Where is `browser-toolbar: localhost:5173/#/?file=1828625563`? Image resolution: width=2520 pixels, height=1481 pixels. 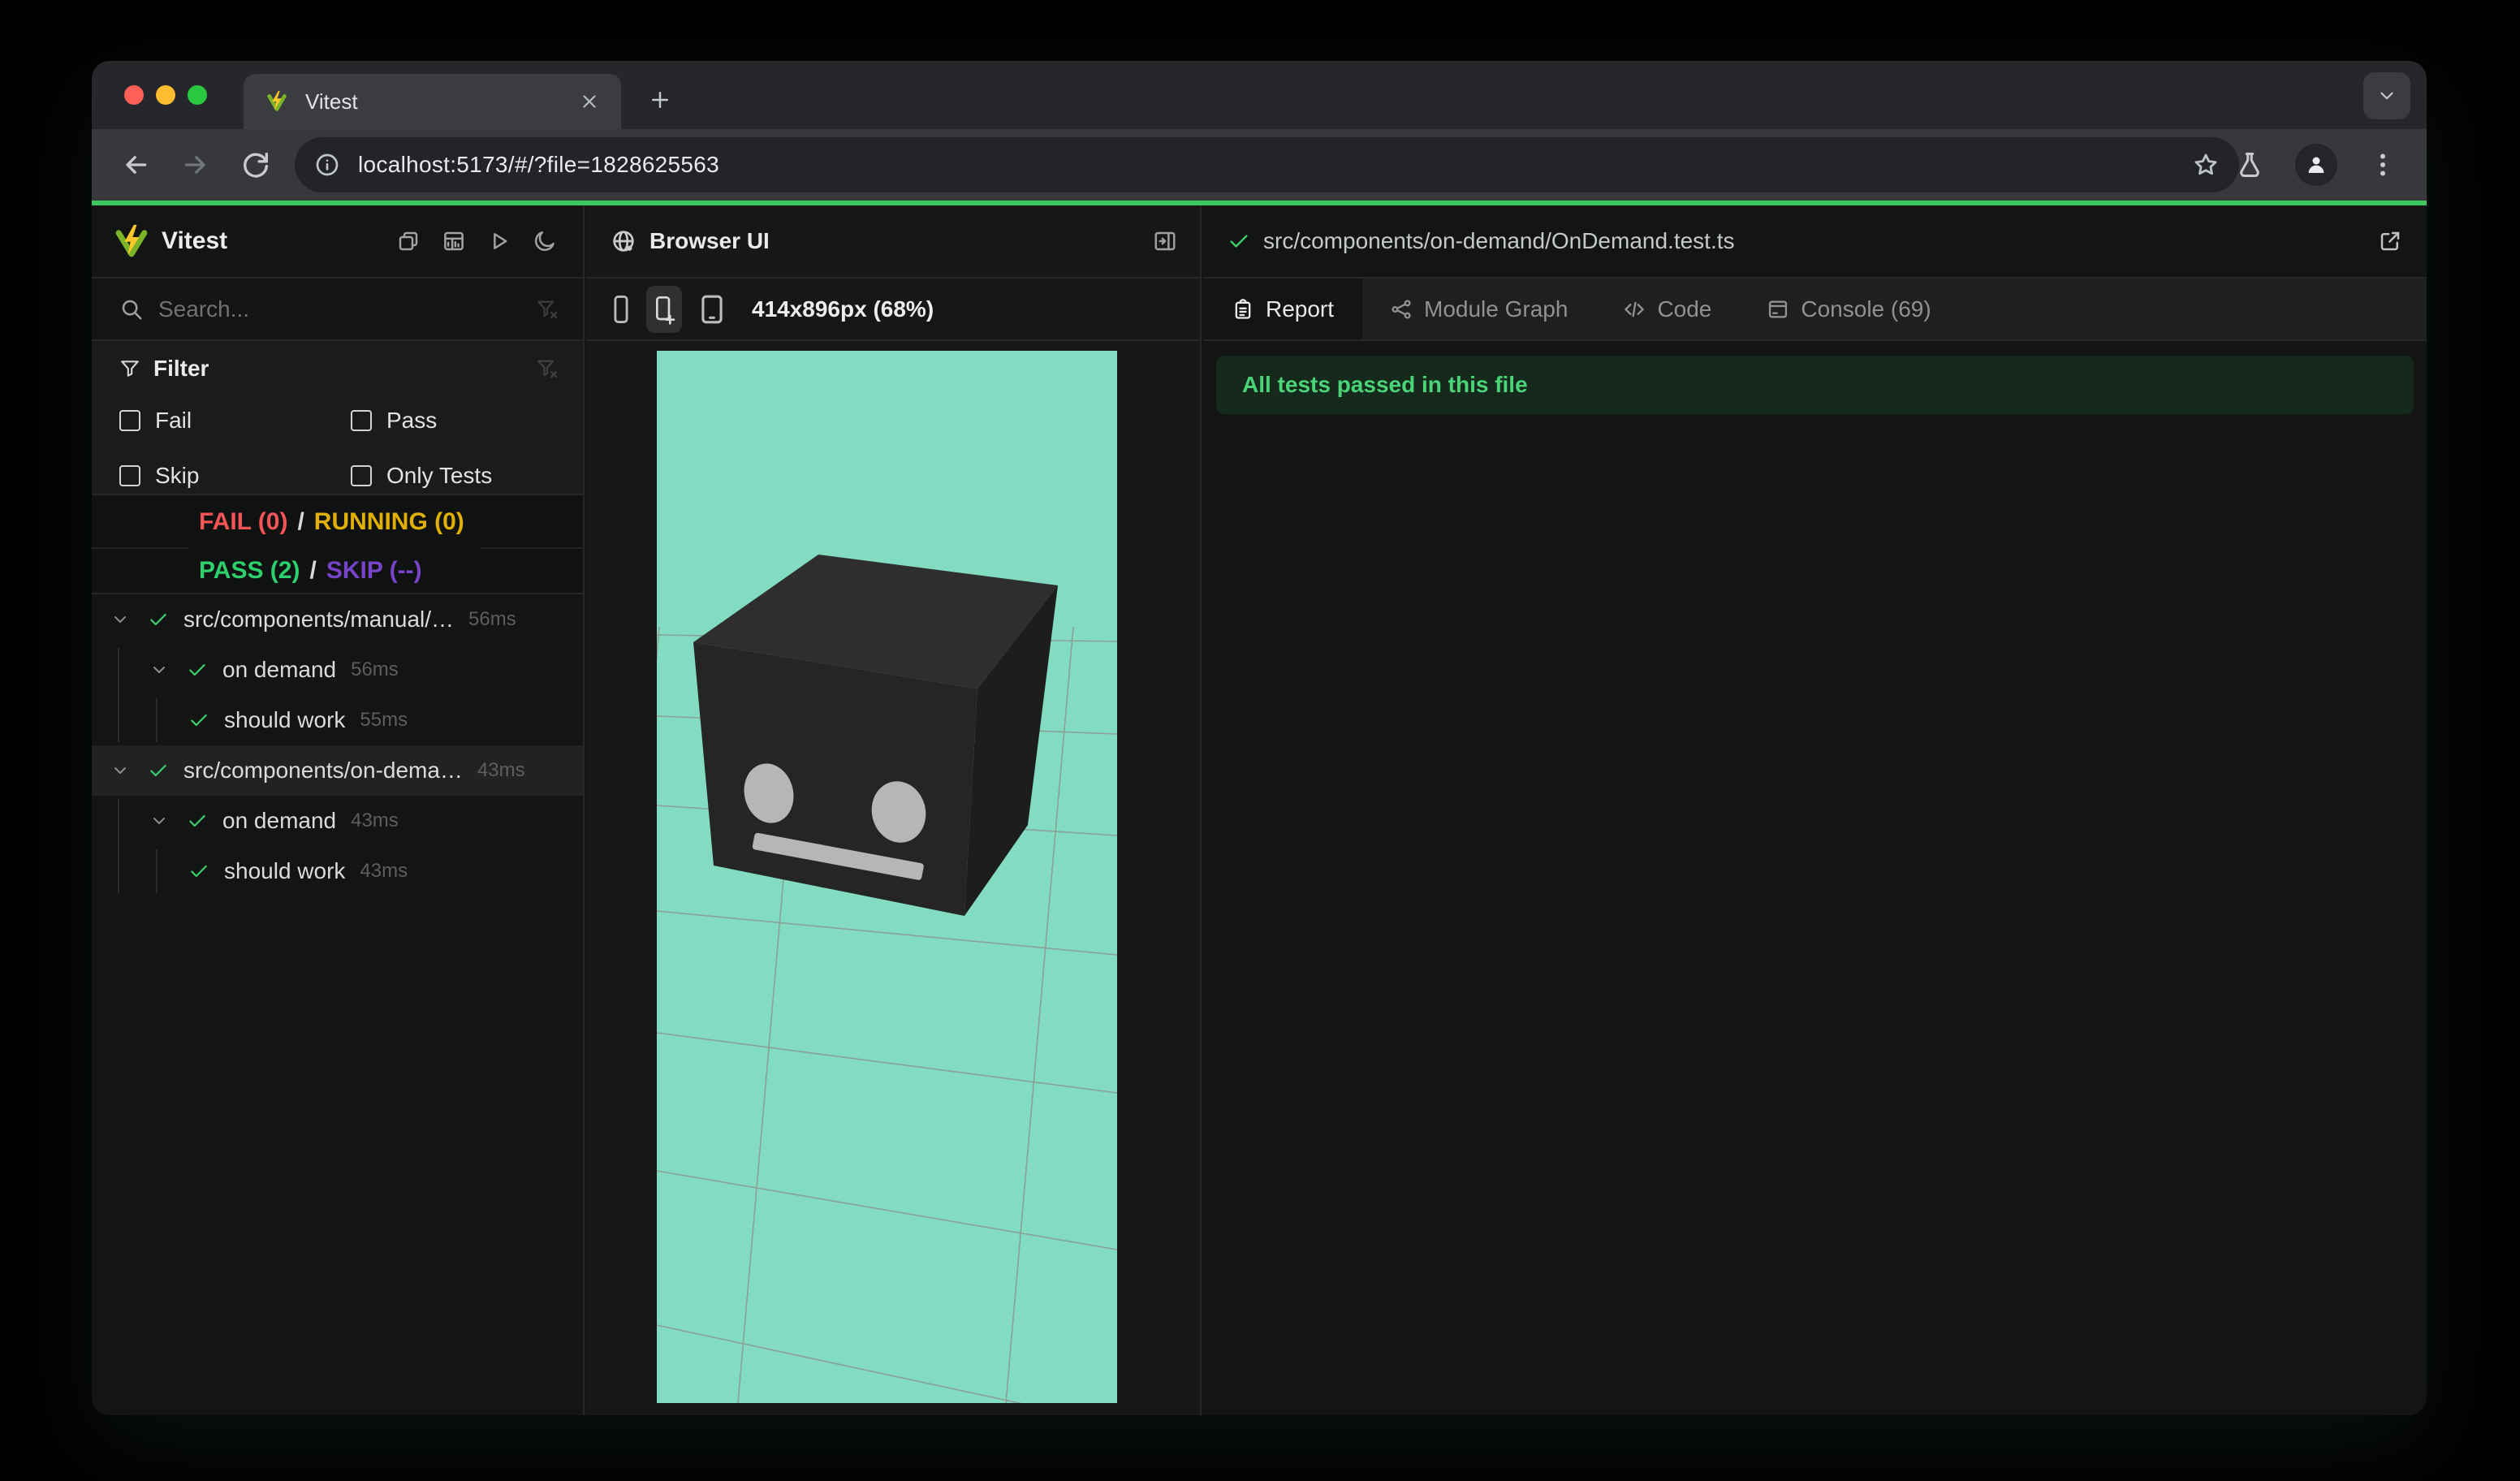
browser-toolbar: localhost:5173/#/?file=1828625563 is located at coordinates (1259, 165).